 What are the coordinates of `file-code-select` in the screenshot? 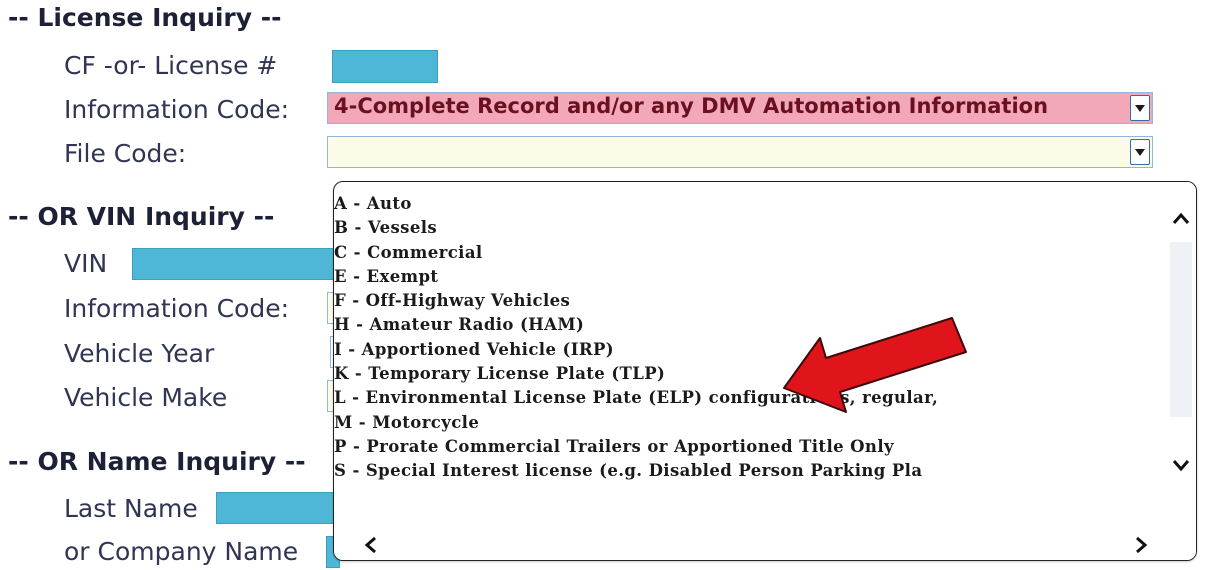 It's located at (740, 152).